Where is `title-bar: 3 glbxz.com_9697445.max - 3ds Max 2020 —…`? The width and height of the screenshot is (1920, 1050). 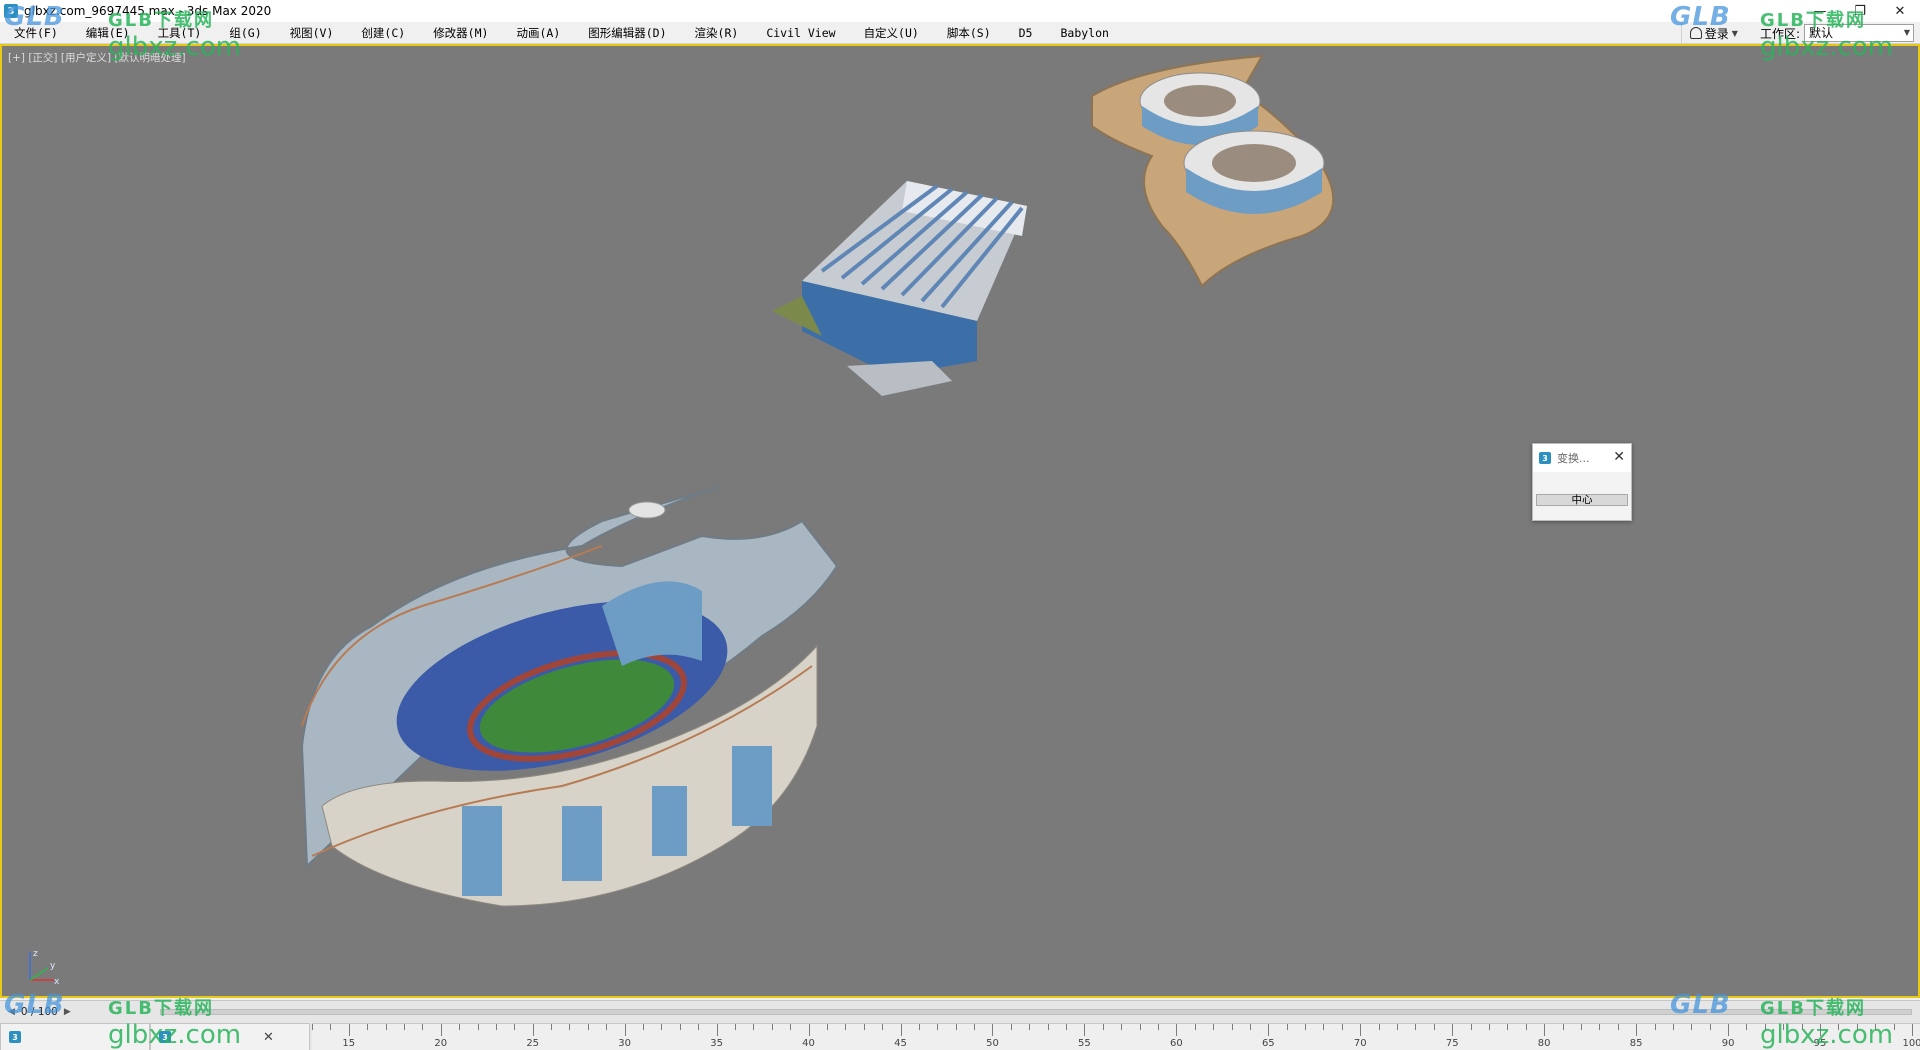
title-bar: 3 glbxz.com_9697445.max - 3ds Max 2020 —… is located at coordinates (960, 11).